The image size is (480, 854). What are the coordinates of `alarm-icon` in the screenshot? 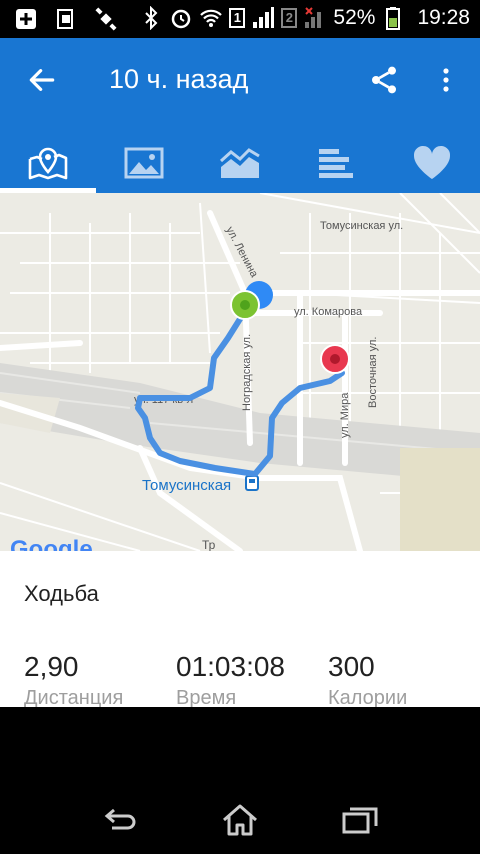 It's located at (181, 19).